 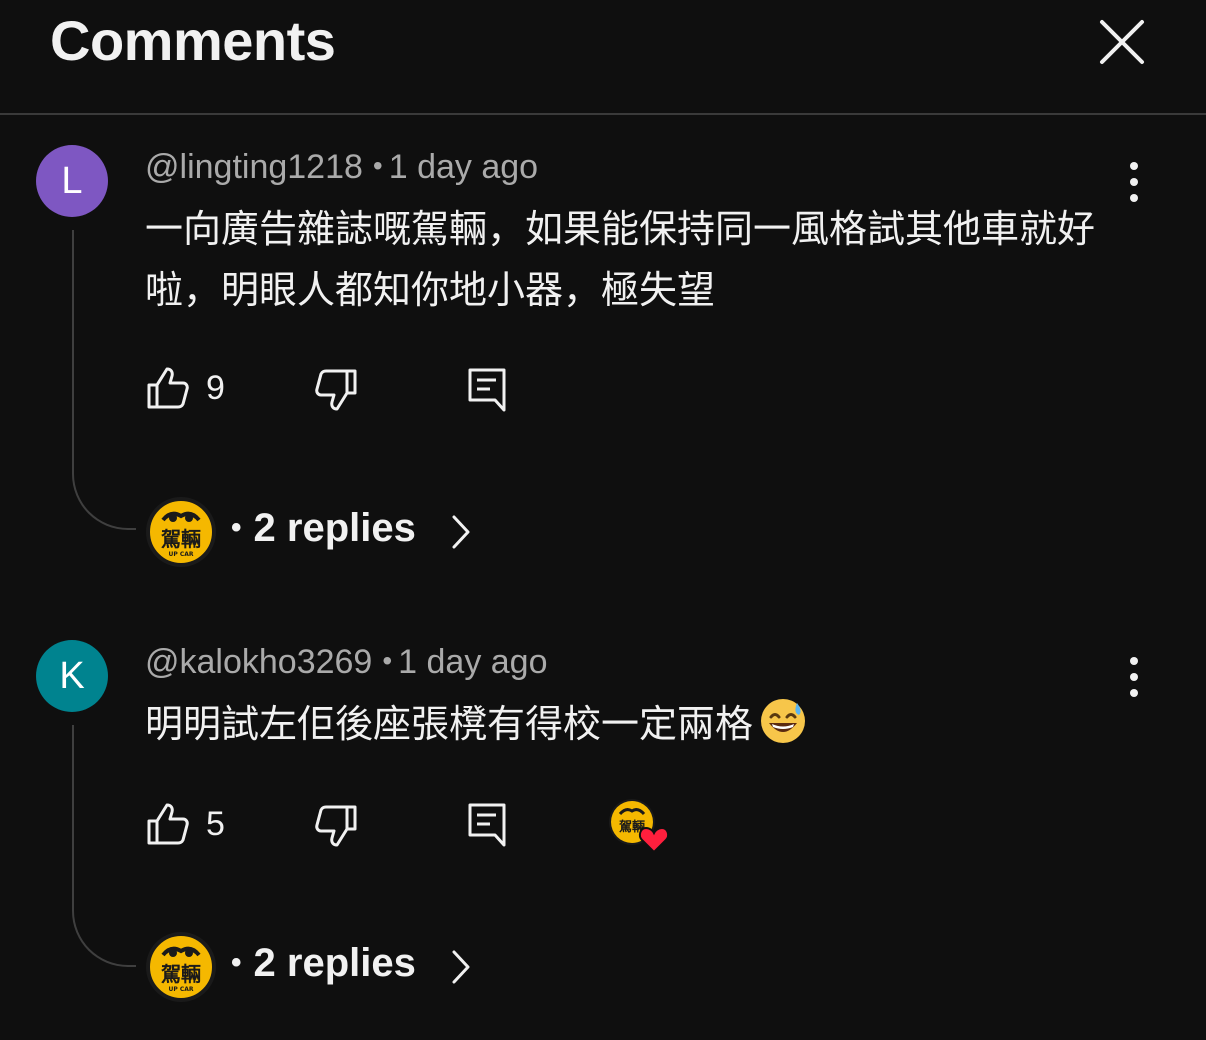 What do you see at coordinates (258, 662) in the screenshot?
I see `comment-author: @kalokho3269` at bounding box center [258, 662].